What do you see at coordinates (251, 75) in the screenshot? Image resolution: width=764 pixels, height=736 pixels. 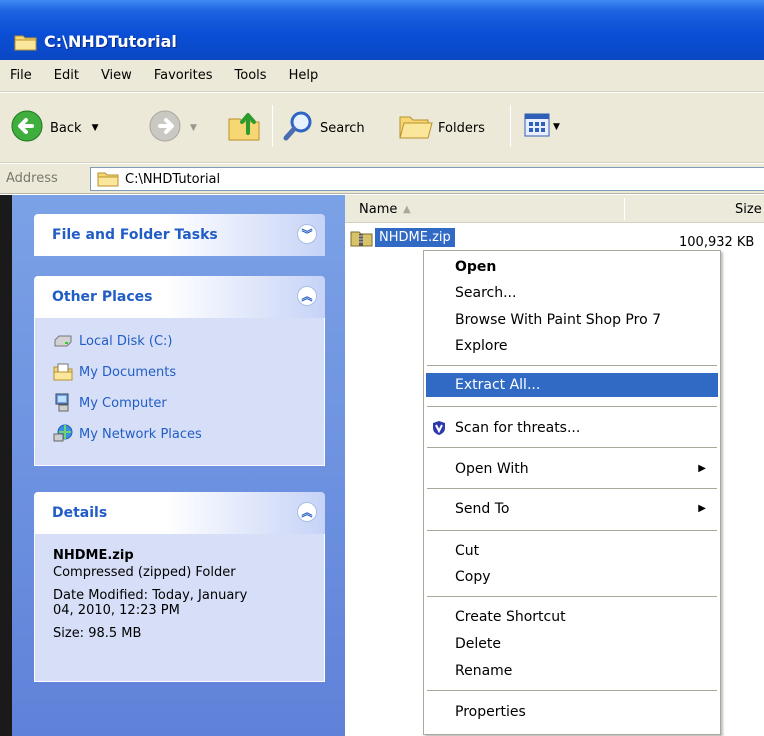 I see `menu-tools: Tools` at bounding box center [251, 75].